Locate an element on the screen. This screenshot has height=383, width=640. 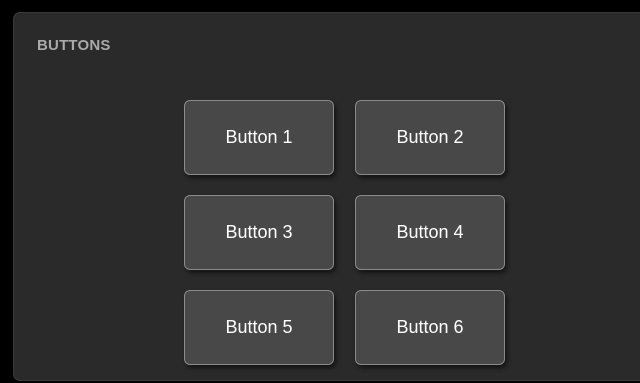
button-1: Button 1 is located at coordinates (259, 137).